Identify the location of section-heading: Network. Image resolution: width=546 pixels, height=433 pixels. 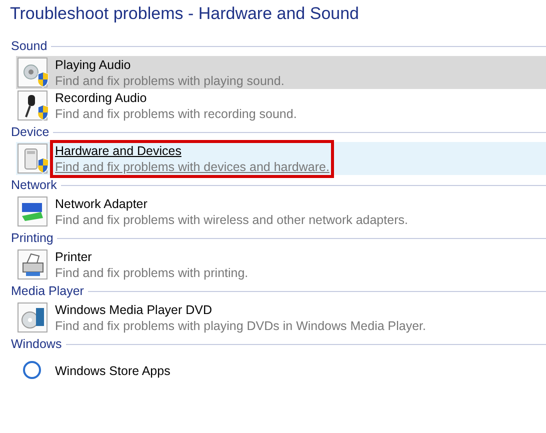
(34, 185).